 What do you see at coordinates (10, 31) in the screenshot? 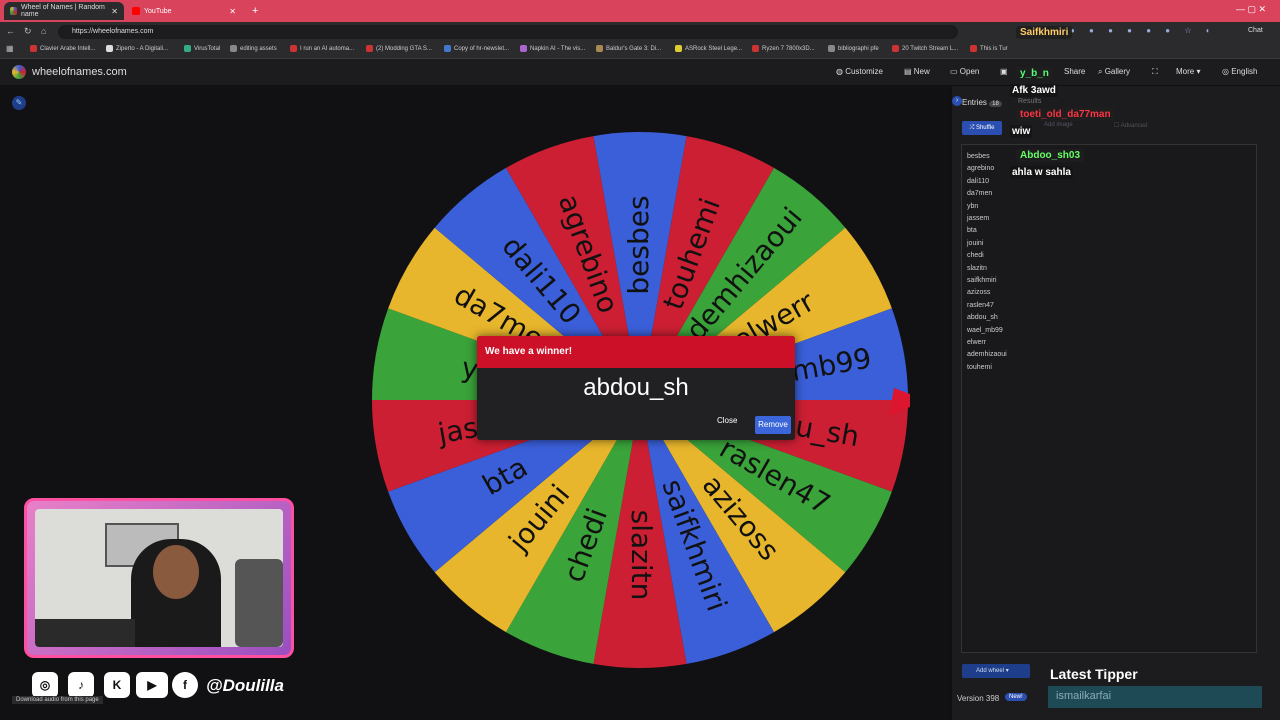
I see `back-icon: ←` at bounding box center [10, 31].